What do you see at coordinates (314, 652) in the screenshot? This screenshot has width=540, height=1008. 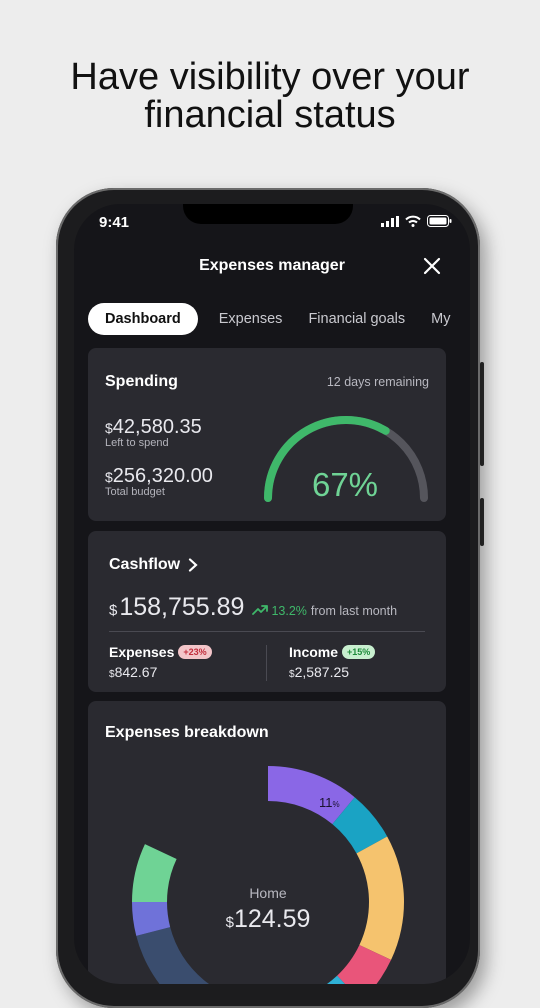 I see `income-label: Income` at bounding box center [314, 652].